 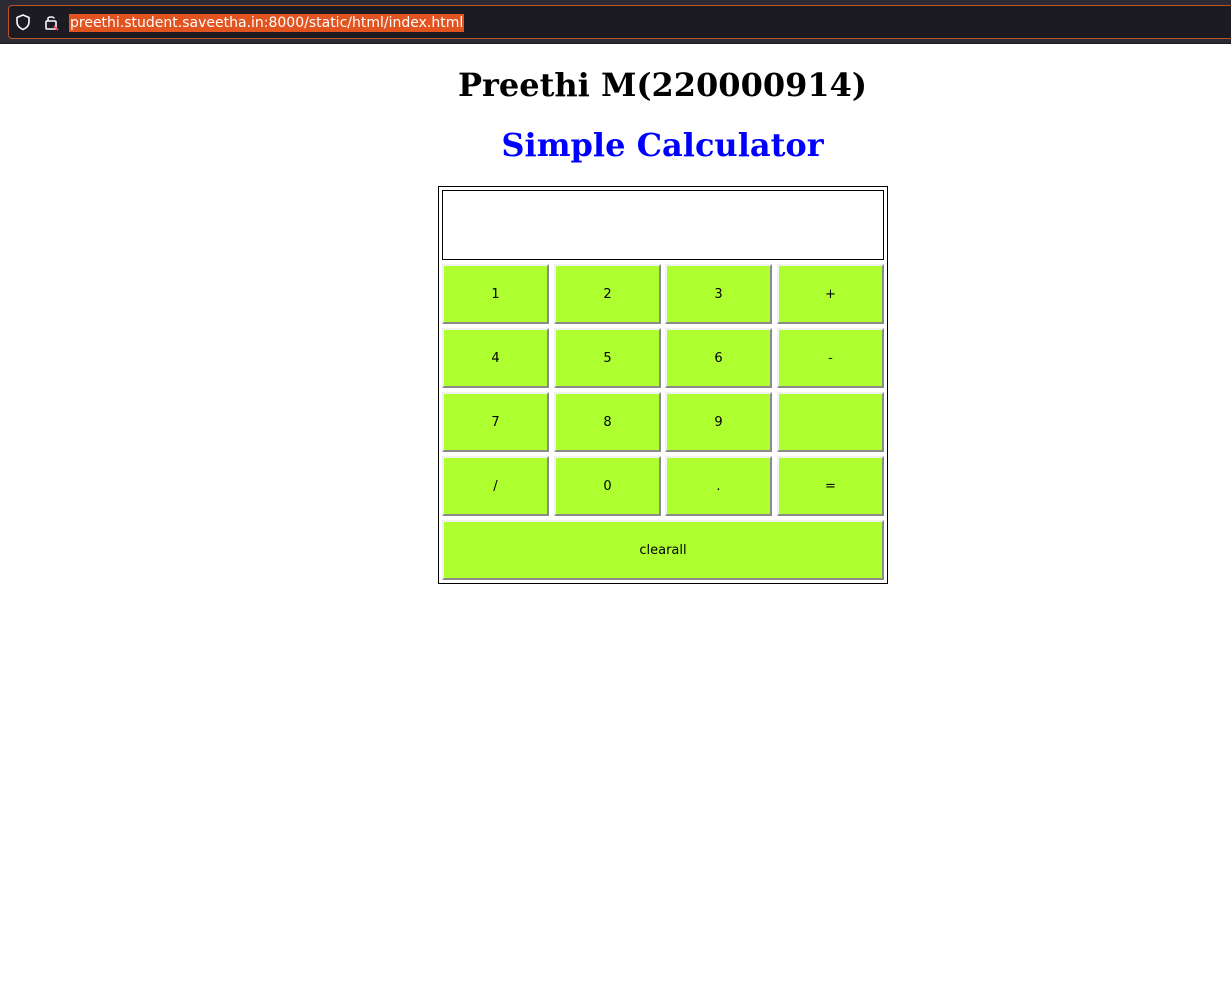 What do you see at coordinates (718, 358) in the screenshot?
I see `key-6: 6` at bounding box center [718, 358].